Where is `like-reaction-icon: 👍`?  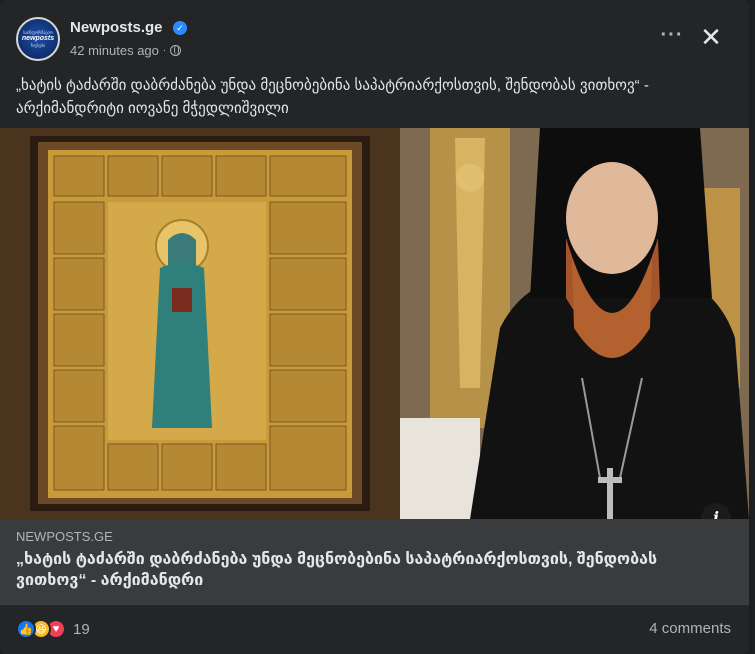
like-reaction-icon: 👍 is located at coordinates (26, 629).